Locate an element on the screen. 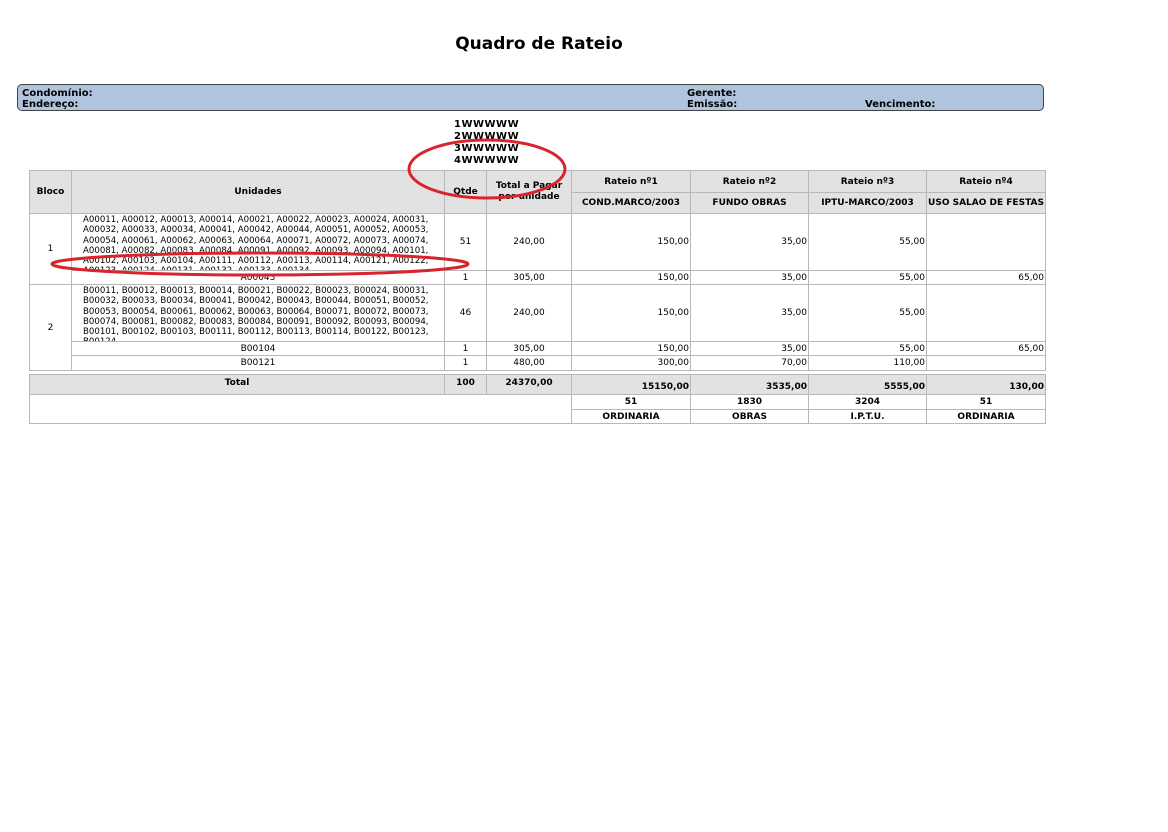  rateio-2-header: Rateio nº2 is located at coordinates (749, 181).